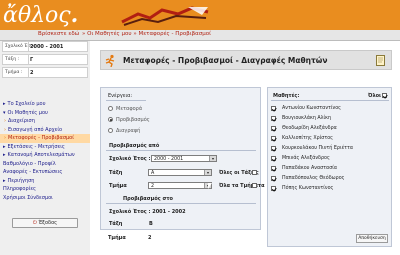  Describe the element at coordinates (329, 188) in the screenshot. I see `student-row: Πόπης Κωνσταντίνος` at that location.